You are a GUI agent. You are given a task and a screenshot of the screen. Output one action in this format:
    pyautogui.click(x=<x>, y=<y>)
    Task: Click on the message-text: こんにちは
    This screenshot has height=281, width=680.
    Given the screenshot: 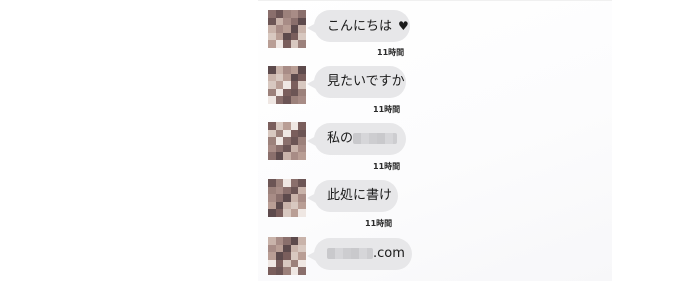 What is the action you would take?
    pyautogui.click(x=360, y=26)
    